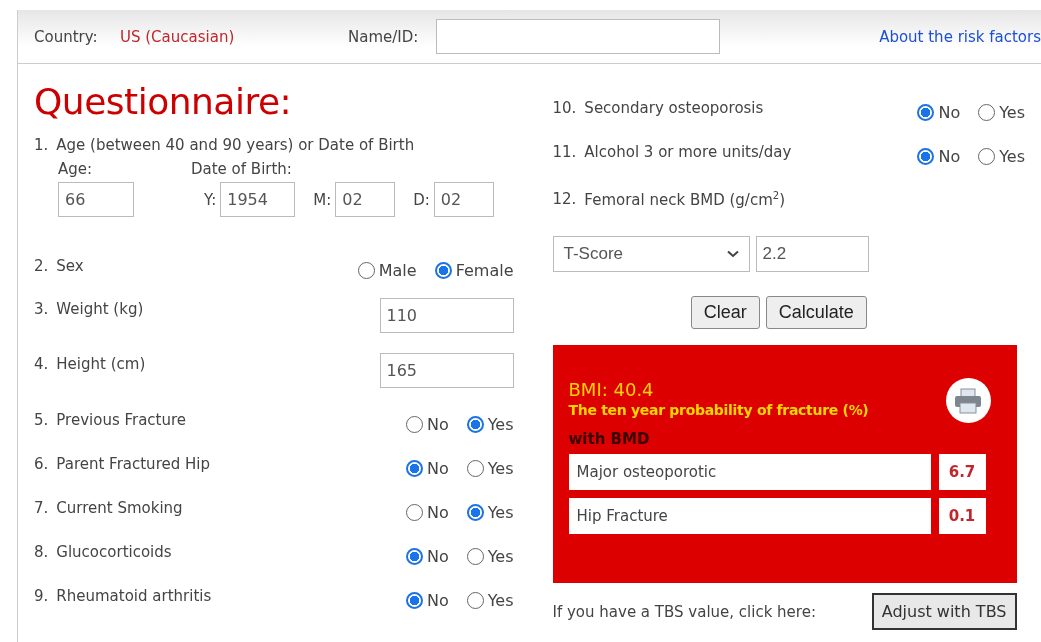 The height and width of the screenshot is (642, 1041). What do you see at coordinates (725, 312) in the screenshot?
I see `action-button: Clear` at bounding box center [725, 312].